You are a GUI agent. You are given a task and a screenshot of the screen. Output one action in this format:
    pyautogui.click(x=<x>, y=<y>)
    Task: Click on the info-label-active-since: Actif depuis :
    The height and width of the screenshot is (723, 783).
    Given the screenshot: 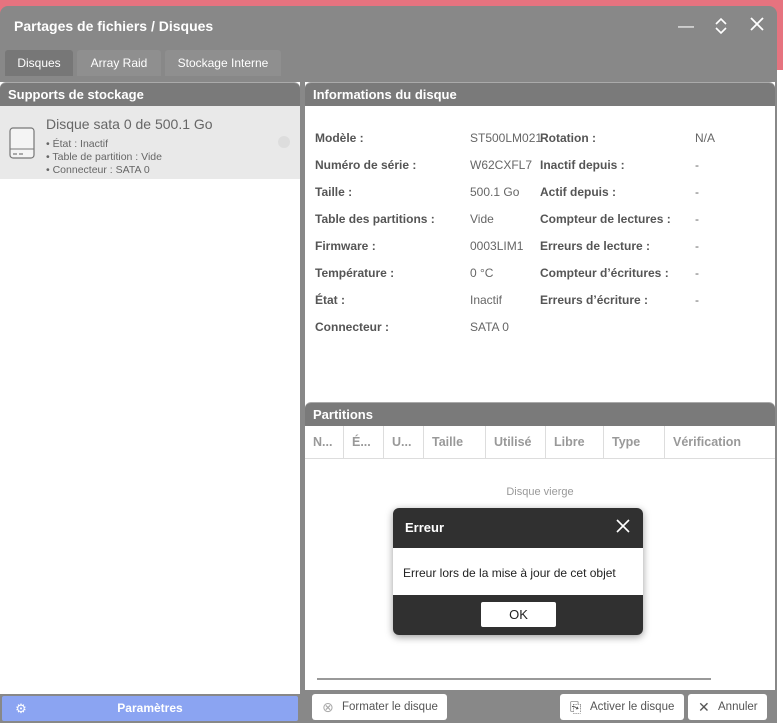 What is the action you would take?
    pyautogui.click(x=578, y=192)
    